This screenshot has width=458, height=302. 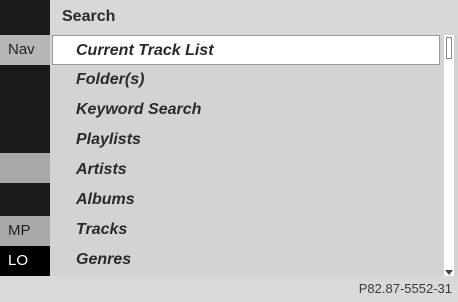 What do you see at coordinates (449, 155) in the screenshot?
I see `scrollbar` at bounding box center [449, 155].